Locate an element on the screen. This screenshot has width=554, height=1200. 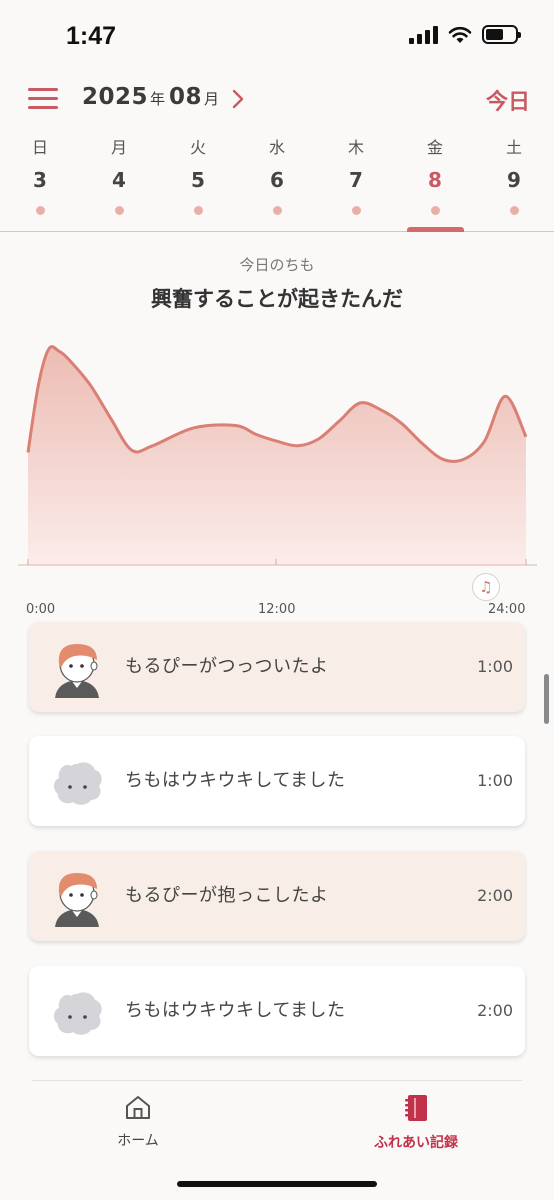
notebook-icon is located at coordinates (416, 1108).